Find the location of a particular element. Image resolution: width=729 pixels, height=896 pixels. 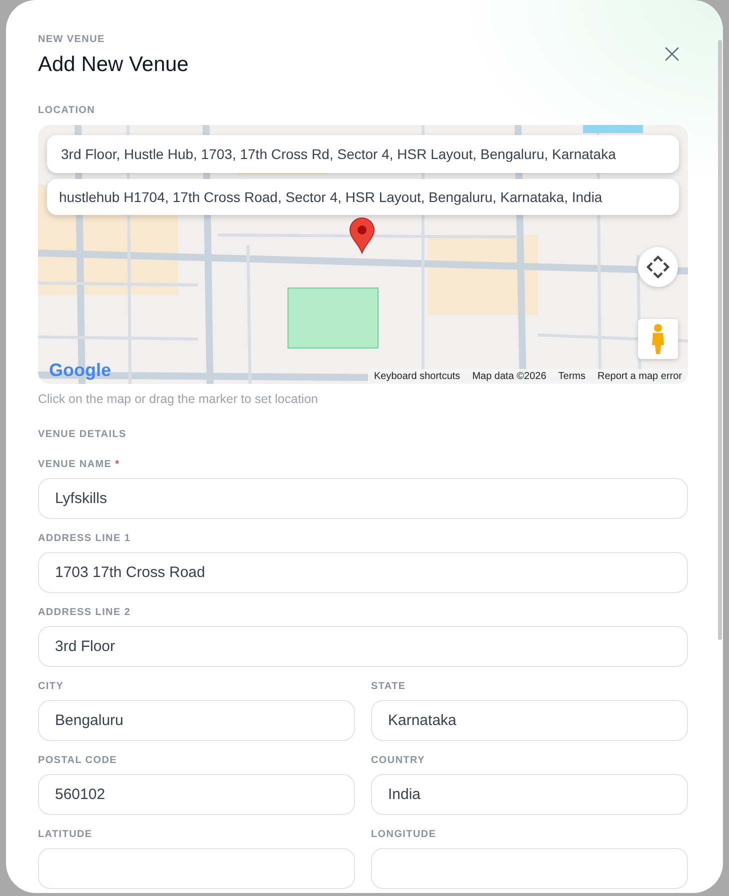

move-arrows-icon is located at coordinates (658, 267).